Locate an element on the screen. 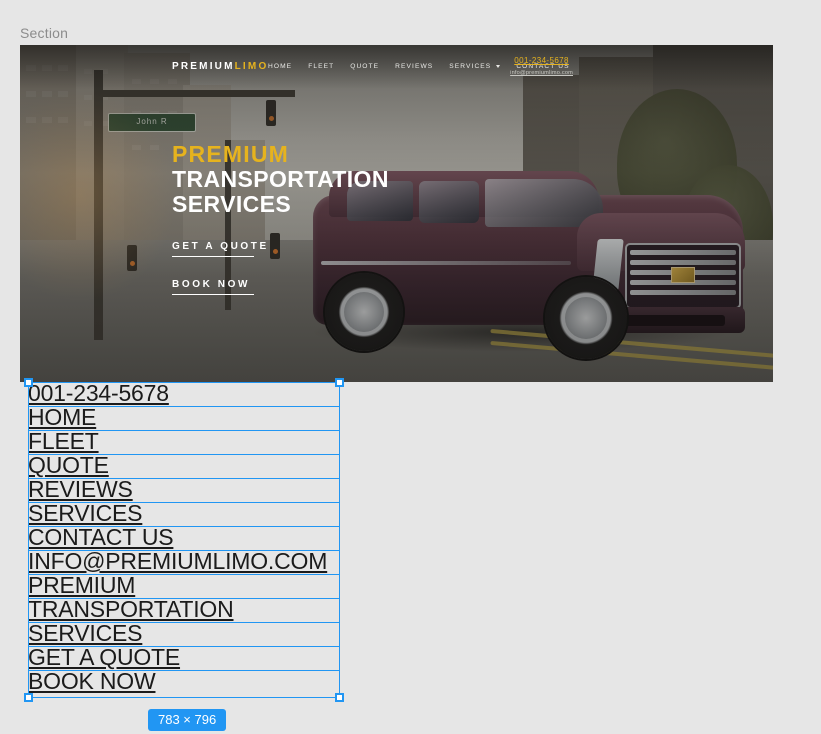  selection-size-badge: 783 × 796 is located at coordinates (187, 720).